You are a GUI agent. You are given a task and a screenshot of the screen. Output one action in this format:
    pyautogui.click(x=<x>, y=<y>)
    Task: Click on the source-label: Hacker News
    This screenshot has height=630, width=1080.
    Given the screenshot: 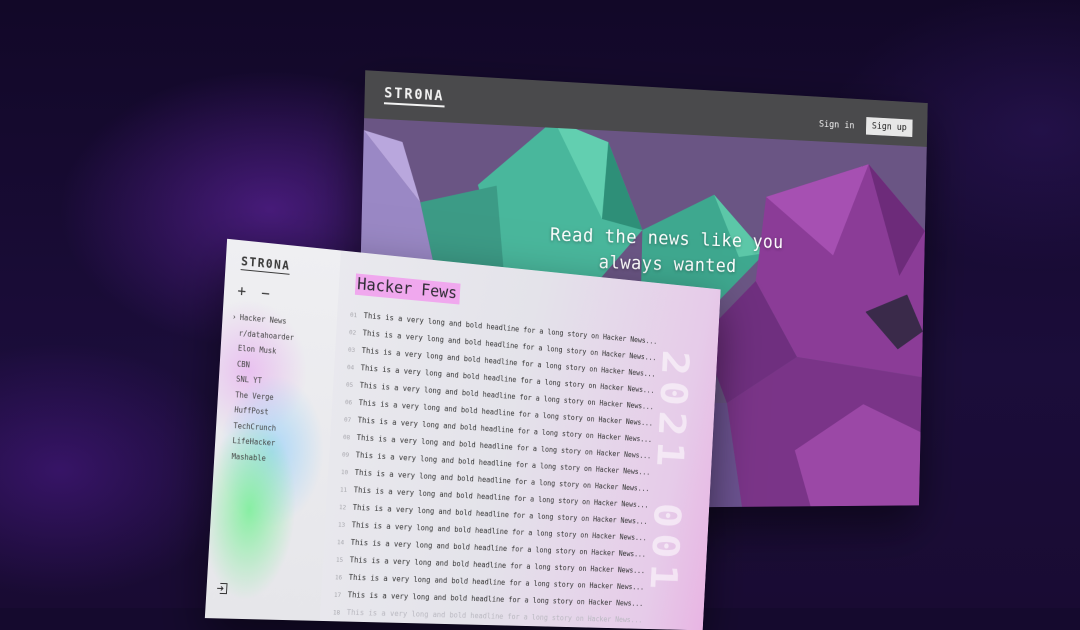 What is the action you would take?
    pyautogui.click(x=262, y=319)
    